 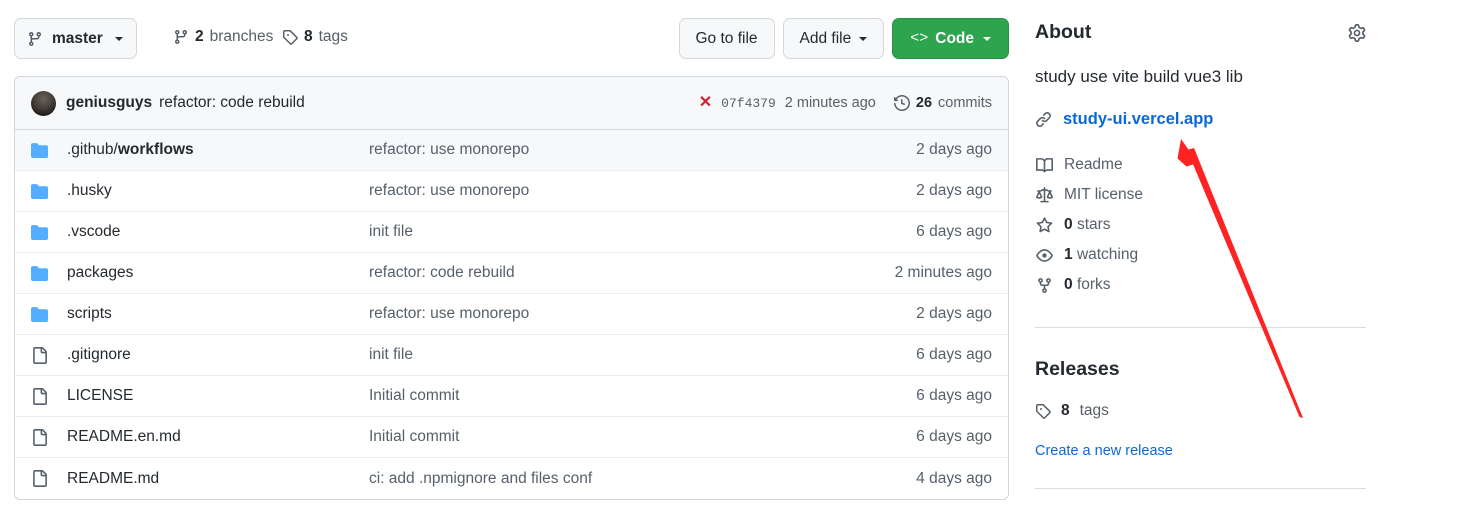 I want to click on file-name: packages, so click(x=218, y=273).